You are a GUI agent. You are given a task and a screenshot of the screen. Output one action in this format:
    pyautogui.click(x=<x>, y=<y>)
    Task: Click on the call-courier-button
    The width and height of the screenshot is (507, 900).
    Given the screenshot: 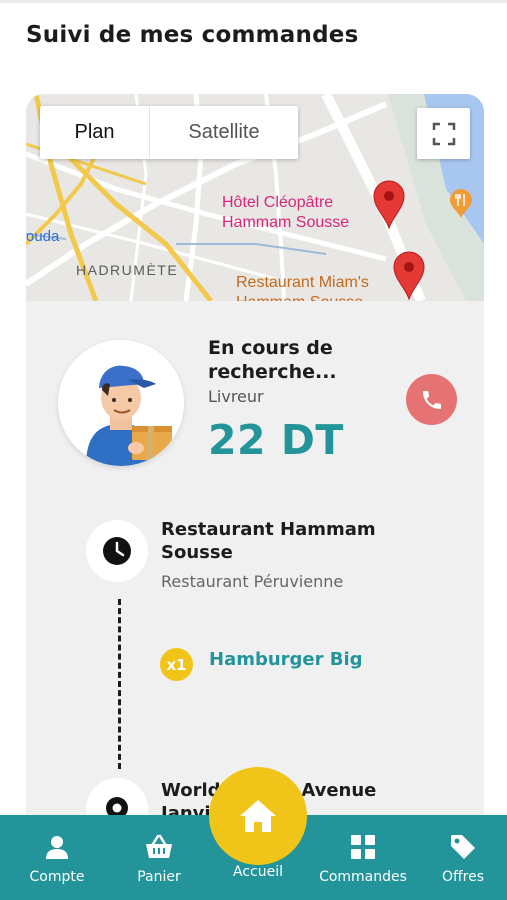 What is the action you would take?
    pyautogui.click(x=431, y=399)
    